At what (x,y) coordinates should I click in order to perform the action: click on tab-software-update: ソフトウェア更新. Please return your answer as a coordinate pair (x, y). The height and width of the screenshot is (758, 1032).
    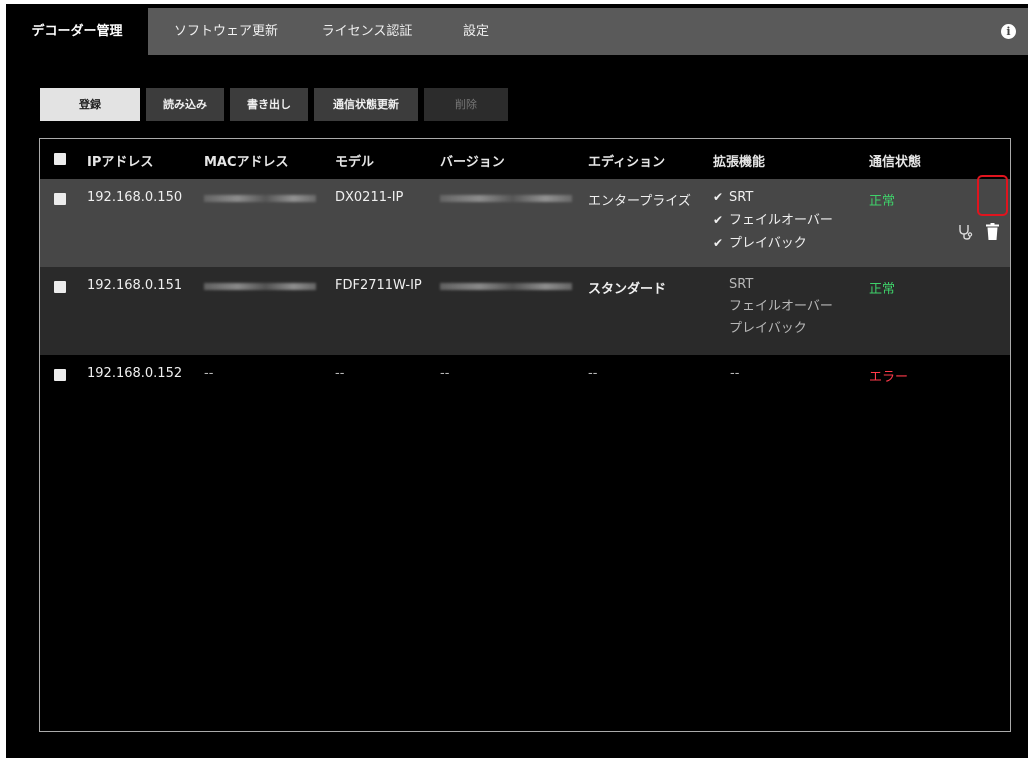
    Looking at the image, I should click on (226, 31).